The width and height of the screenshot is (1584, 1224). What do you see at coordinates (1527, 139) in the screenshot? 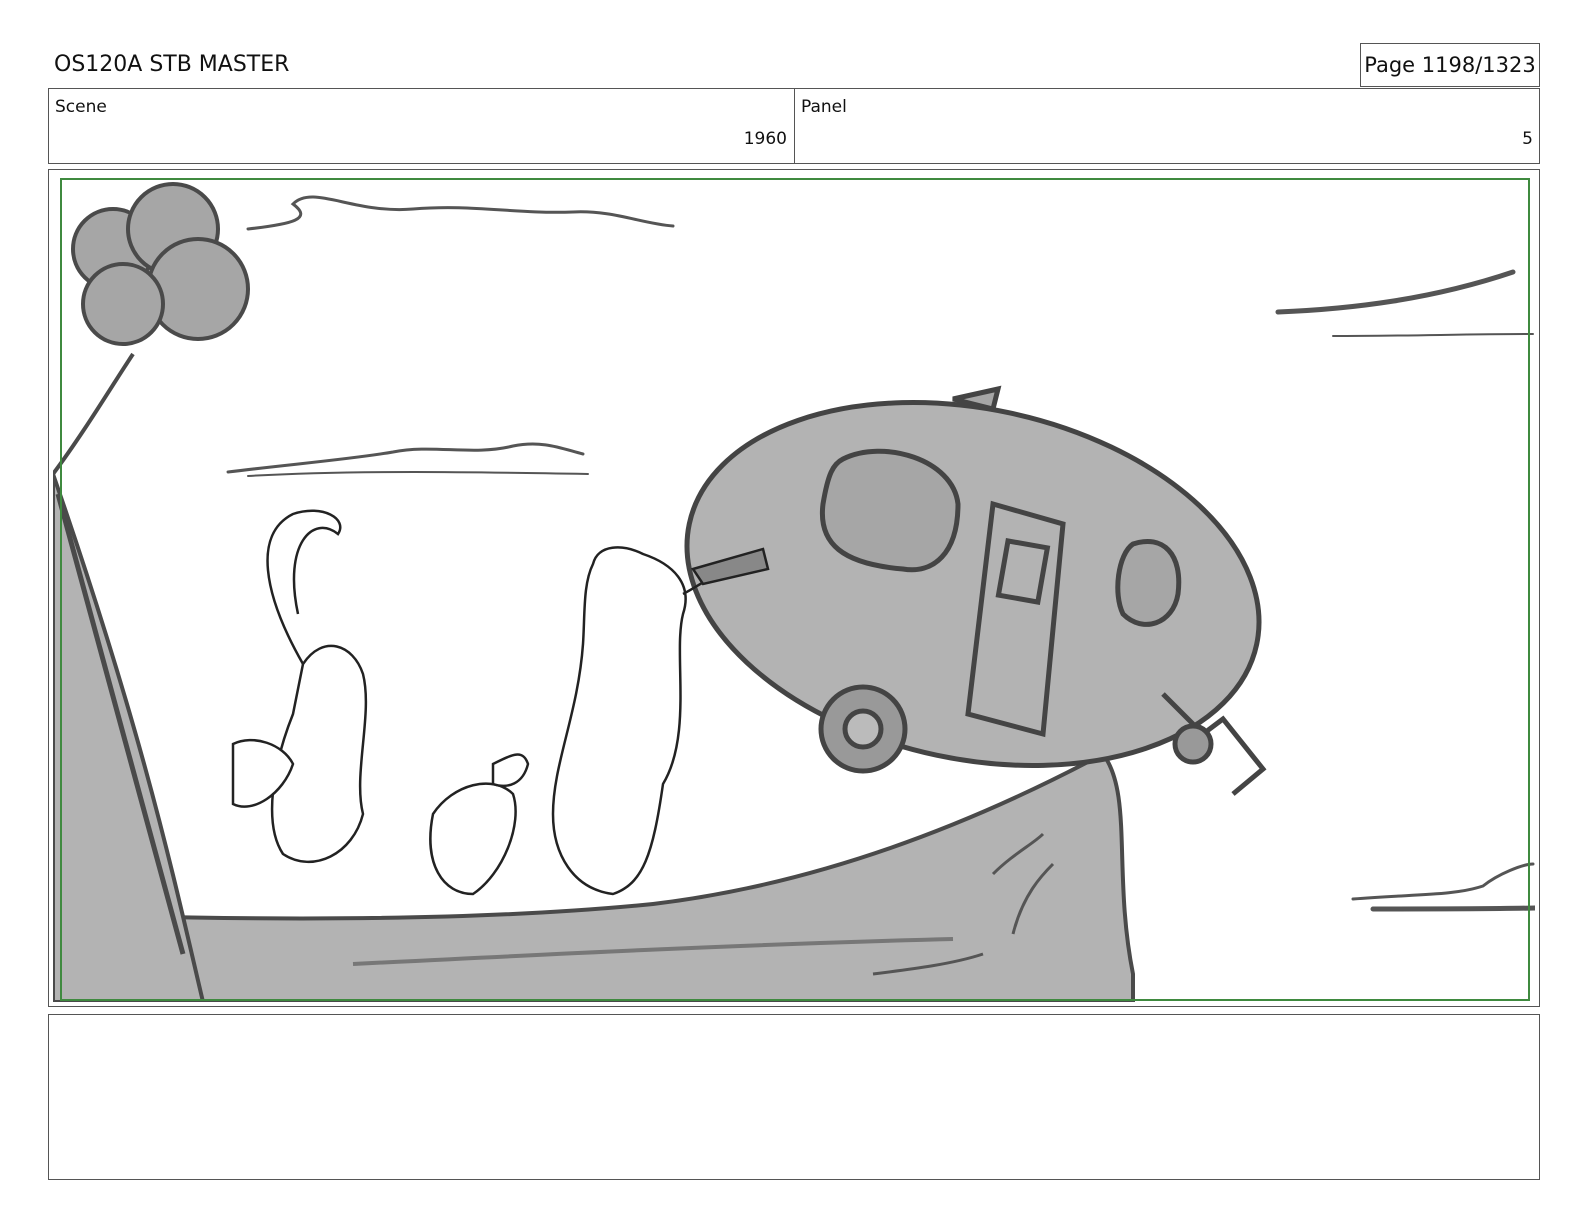
I see `panel-value: 5` at bounding box center [1527, 139].